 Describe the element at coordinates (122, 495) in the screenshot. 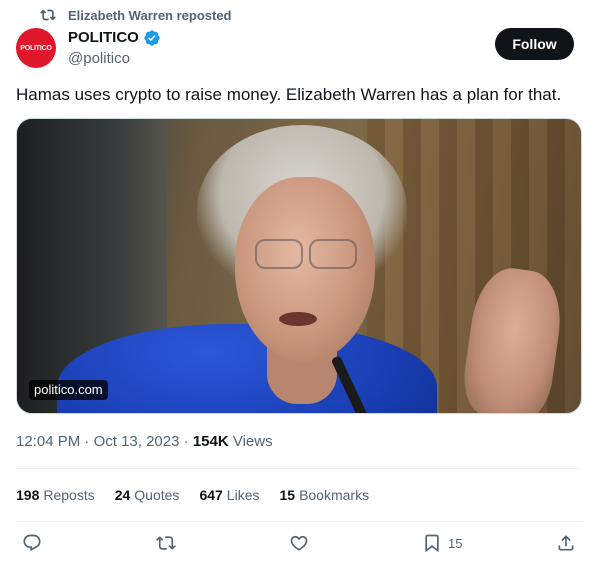

I see `quotes-count: 24` at that location.